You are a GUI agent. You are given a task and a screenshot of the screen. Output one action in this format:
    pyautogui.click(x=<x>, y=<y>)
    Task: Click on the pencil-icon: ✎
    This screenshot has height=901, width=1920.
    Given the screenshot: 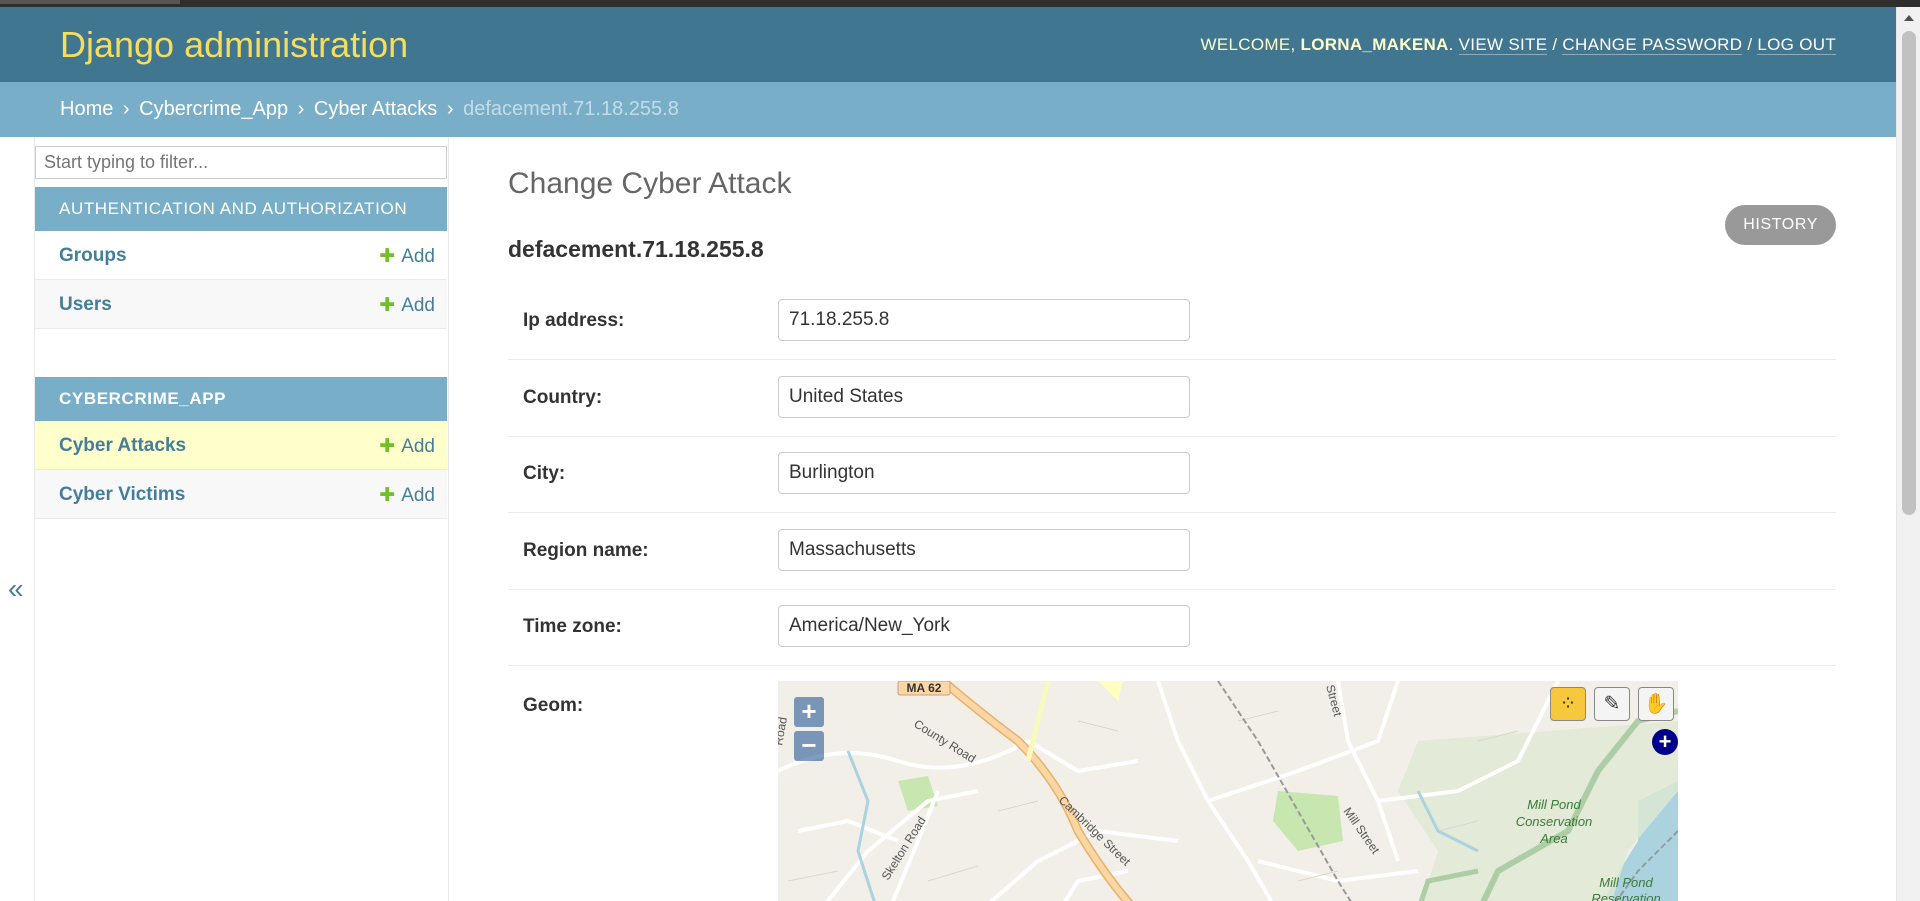 What is the action you would take?
    pyautogui.click(x=1612, y=704)
    